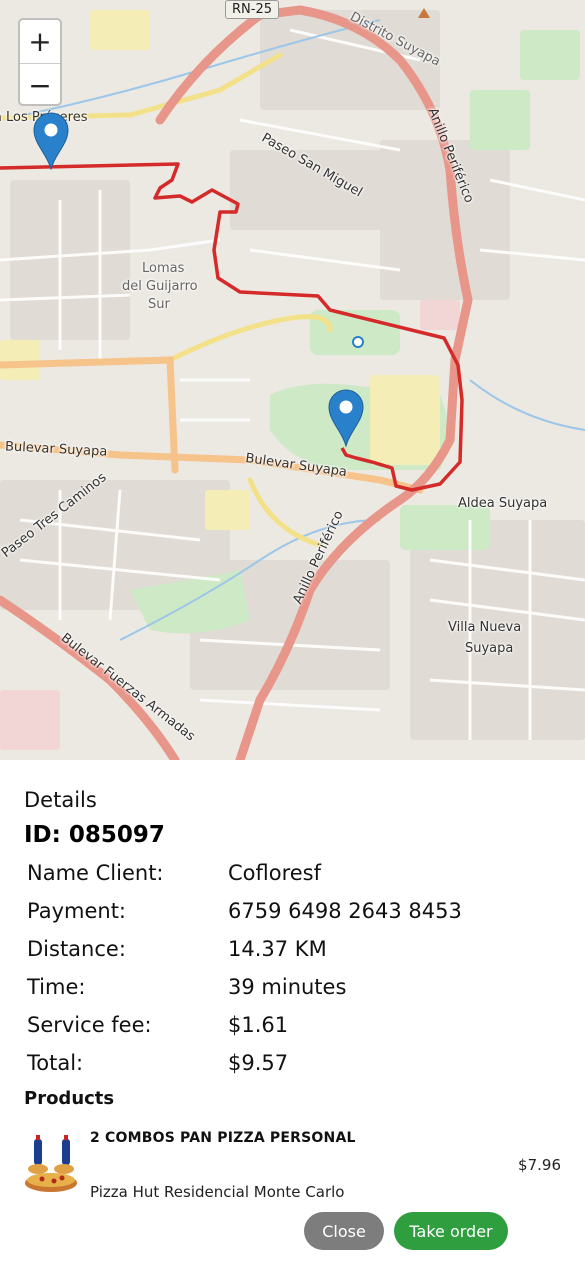 This screenshot has width=585, height=1266. Describe the element at coordinates (159, 304) in the screenshot. I see `map-label-lomas-3: Sur` at that location.